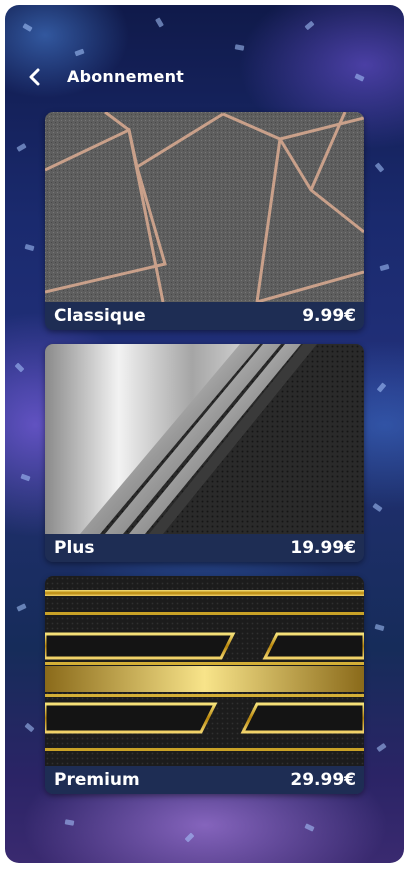  I want to click on chevron-left-icon, so click(35, 79).